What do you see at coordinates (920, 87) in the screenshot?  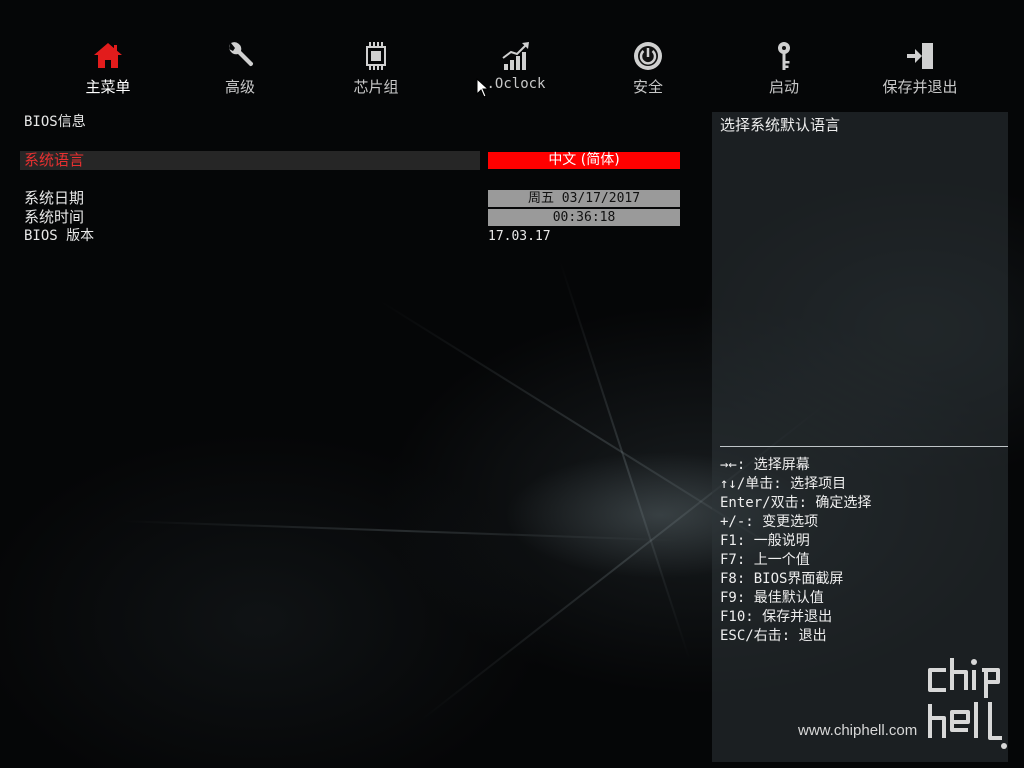 I see `tab-save-exit-label: 保存并退出` at bounding box center [920, 87].